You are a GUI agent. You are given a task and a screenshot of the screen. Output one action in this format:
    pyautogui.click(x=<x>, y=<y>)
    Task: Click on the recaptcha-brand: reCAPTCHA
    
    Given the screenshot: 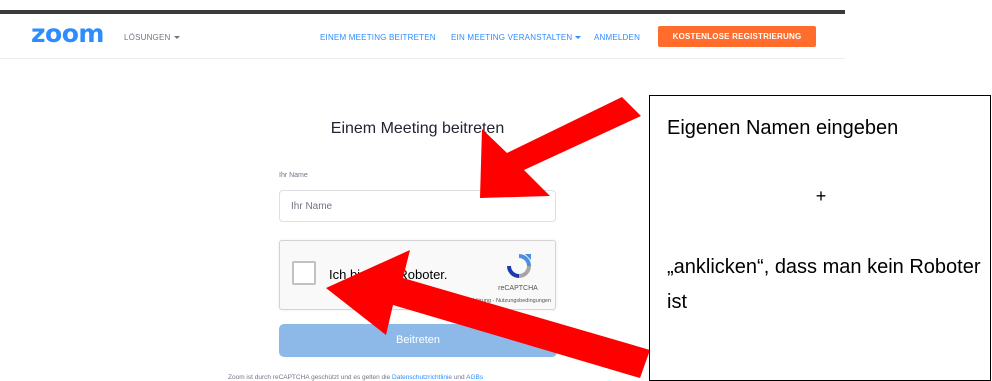 What is the action you would take?
    pyautogui.click(x=518, y=288)
    